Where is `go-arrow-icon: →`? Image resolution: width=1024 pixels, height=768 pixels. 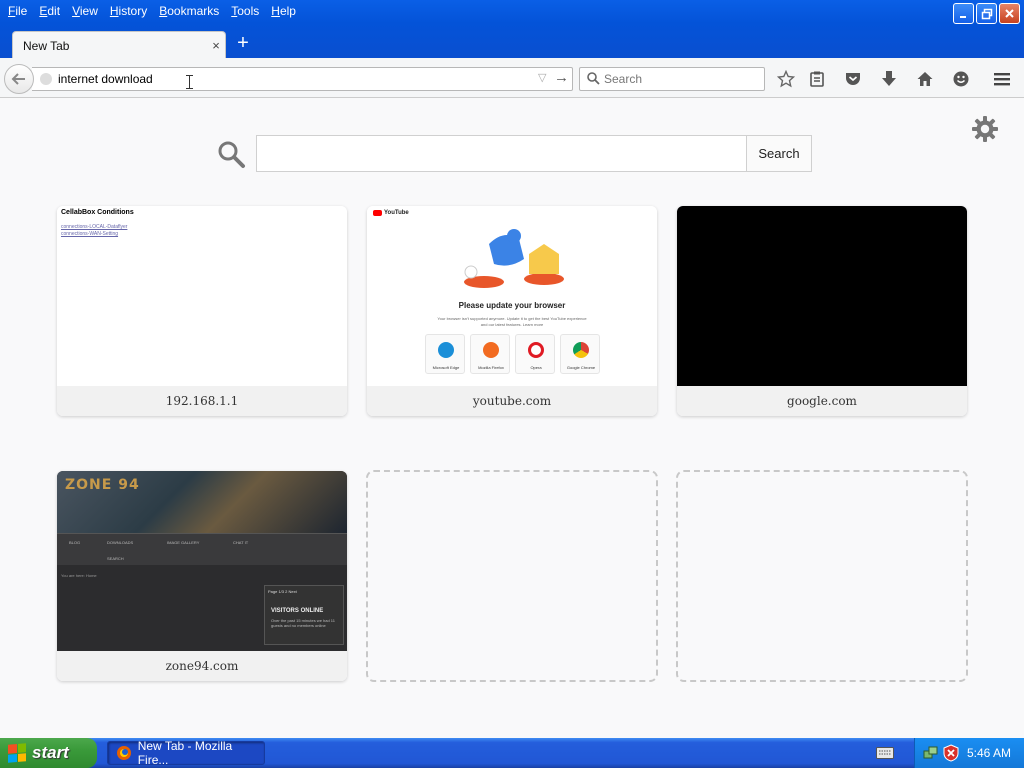
go-arrow-icon: → is located at coordinates (561, 77).